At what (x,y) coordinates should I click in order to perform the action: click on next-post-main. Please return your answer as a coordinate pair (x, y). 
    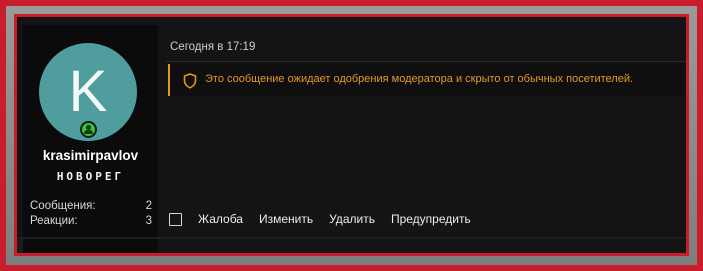
    Looking at the image, I should click on (422, 246).